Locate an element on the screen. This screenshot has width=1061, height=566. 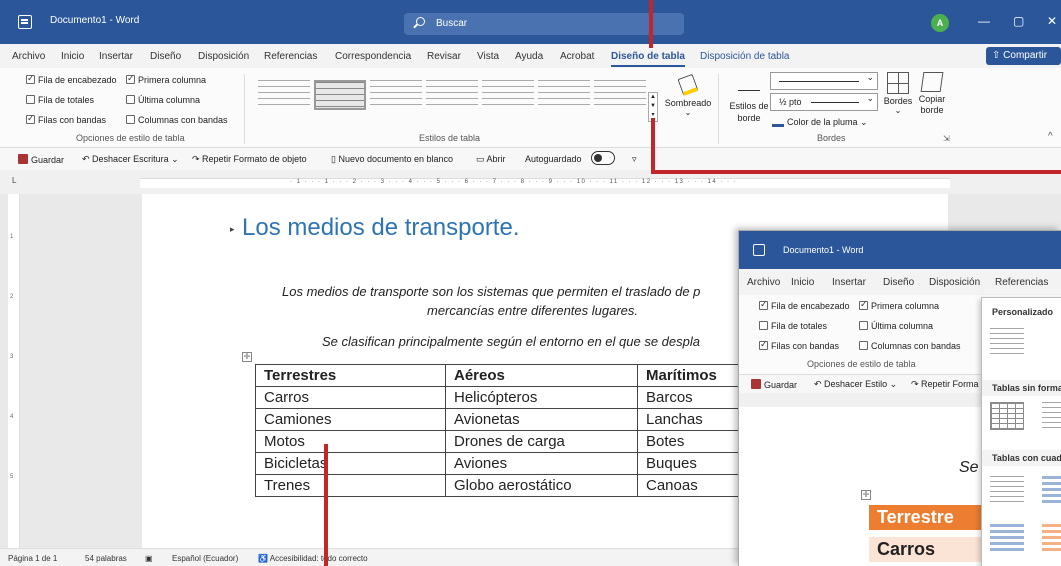
inset-header-row-checkbox: Fila de encabezado is located at coordinates (804, 305).